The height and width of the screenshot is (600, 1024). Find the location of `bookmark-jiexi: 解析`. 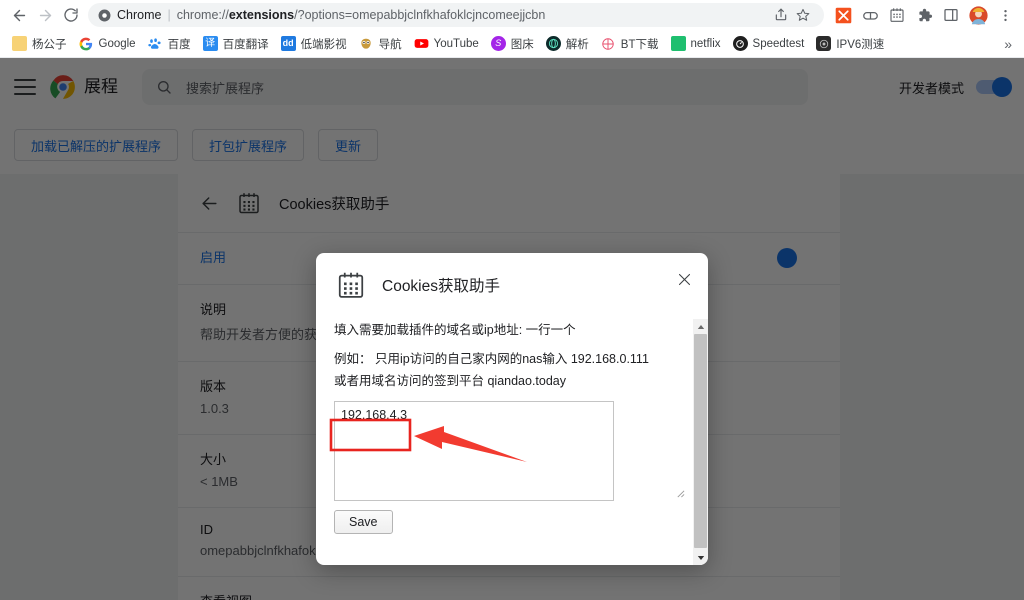

bookmark-jiexi: 解析 is located at coordinates (567, 44).